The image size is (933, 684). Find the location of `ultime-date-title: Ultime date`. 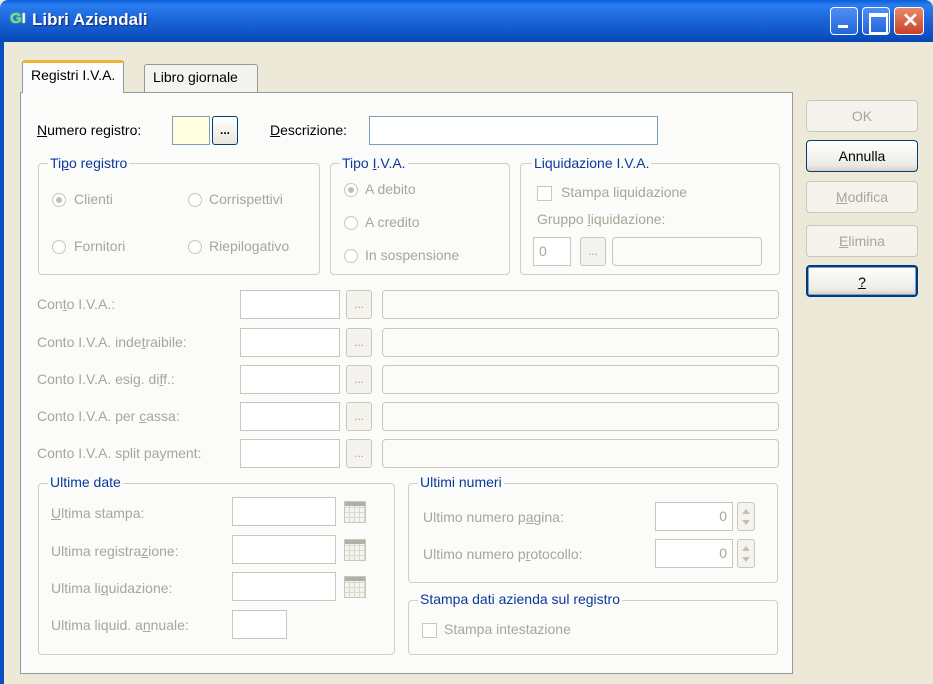

ultime-date-title: Ultime date is located at coordinates (85, 482).